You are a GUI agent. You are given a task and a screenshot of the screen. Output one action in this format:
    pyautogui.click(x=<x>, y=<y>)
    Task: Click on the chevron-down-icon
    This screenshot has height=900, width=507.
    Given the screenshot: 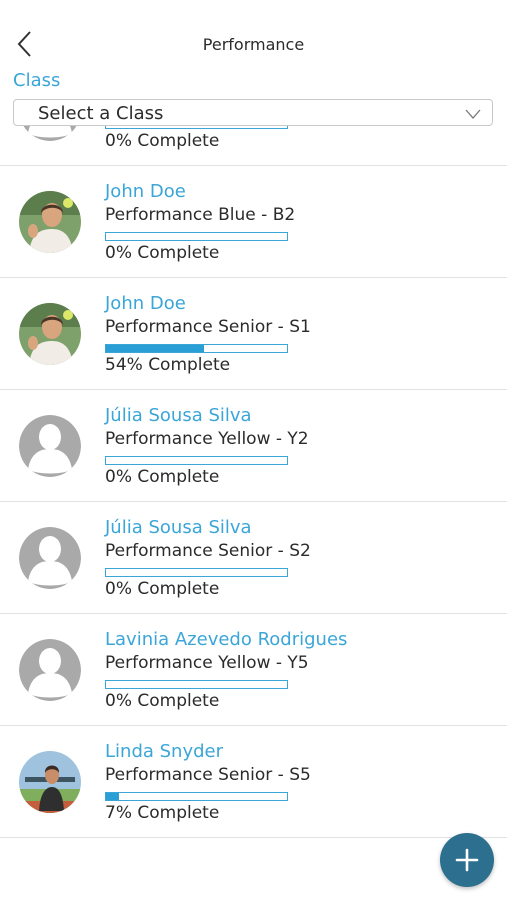 What is the action you would take?
    pyautogui.click(x=473, y=113)
    